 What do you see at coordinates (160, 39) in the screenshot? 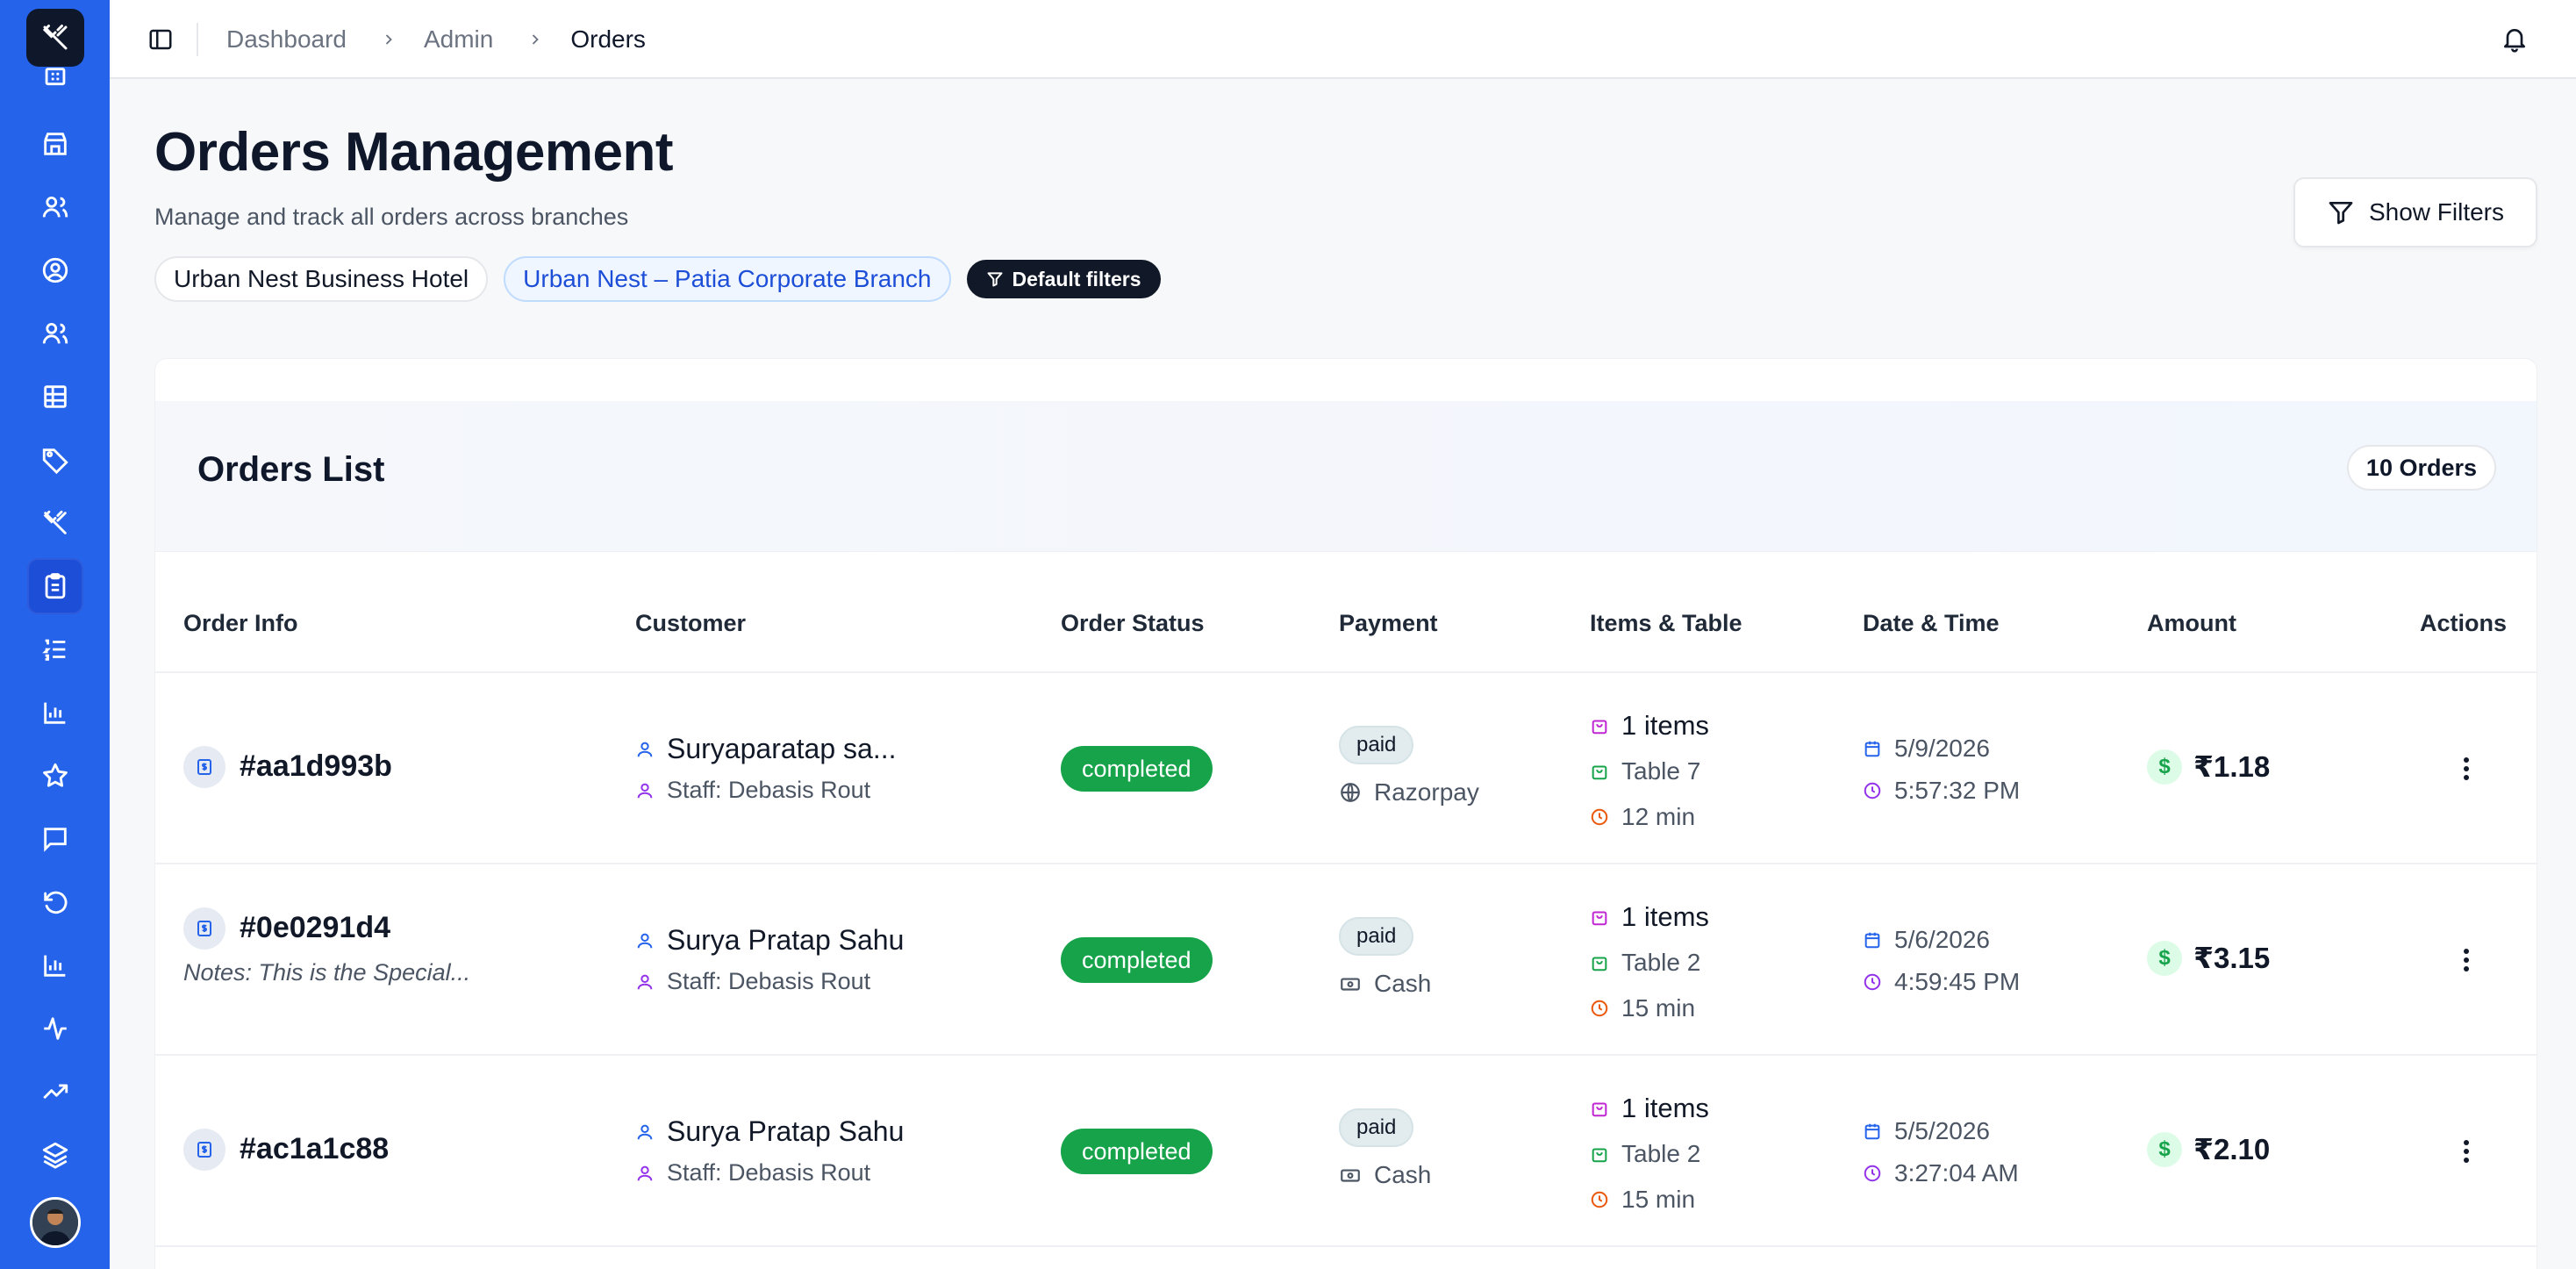
I see `sidebar-toggle-button` at bounding box center [160, 39].